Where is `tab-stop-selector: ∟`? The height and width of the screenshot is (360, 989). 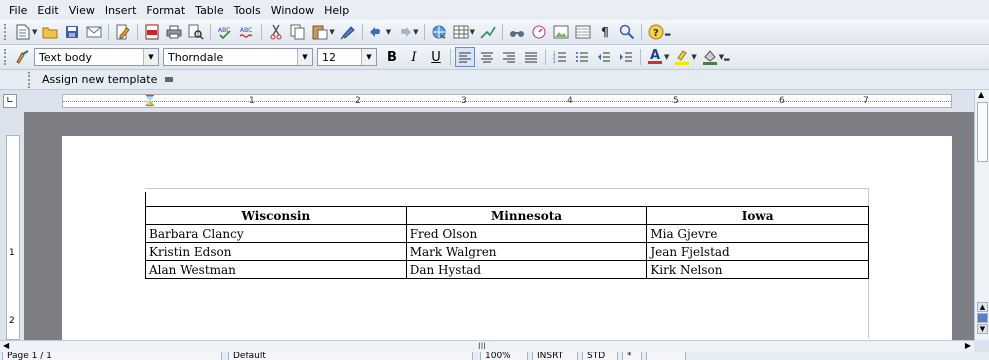 tab-stop-selector: ∟ is located at coordinates (10, 101).